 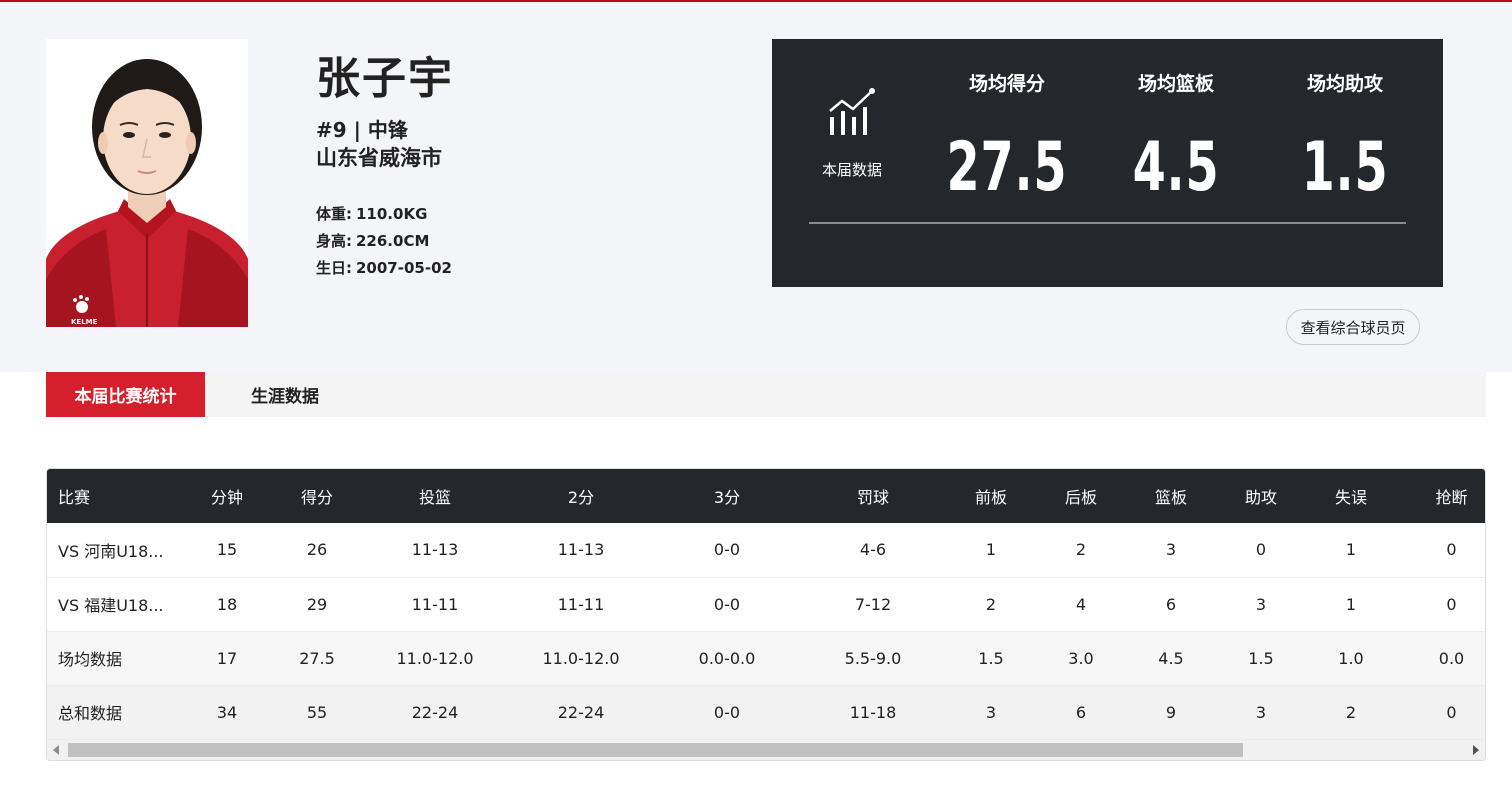 What do you see at coordinates (1345, 167) in the screenshot?
I see `stat-value: 1.5` at bounding box center [1345, 167].